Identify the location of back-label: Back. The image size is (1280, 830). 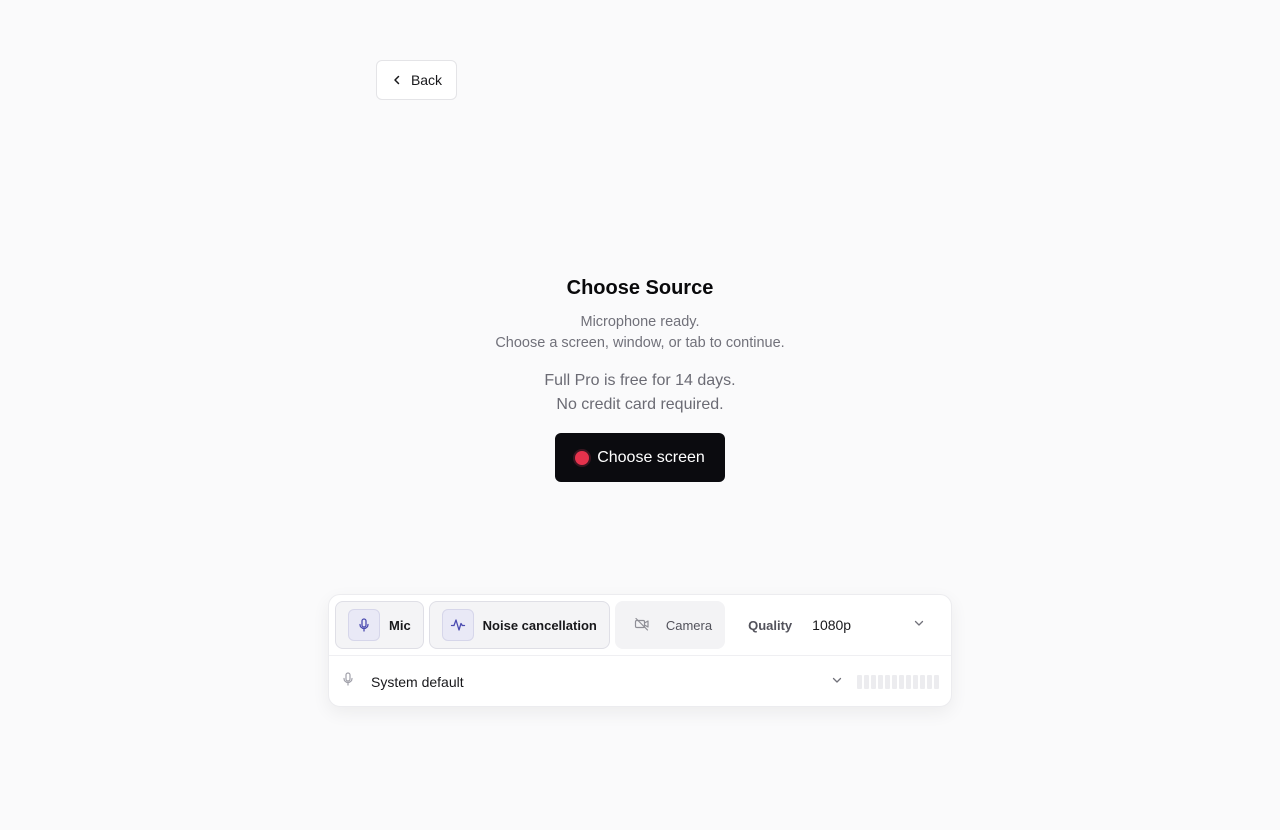
(426, 80).